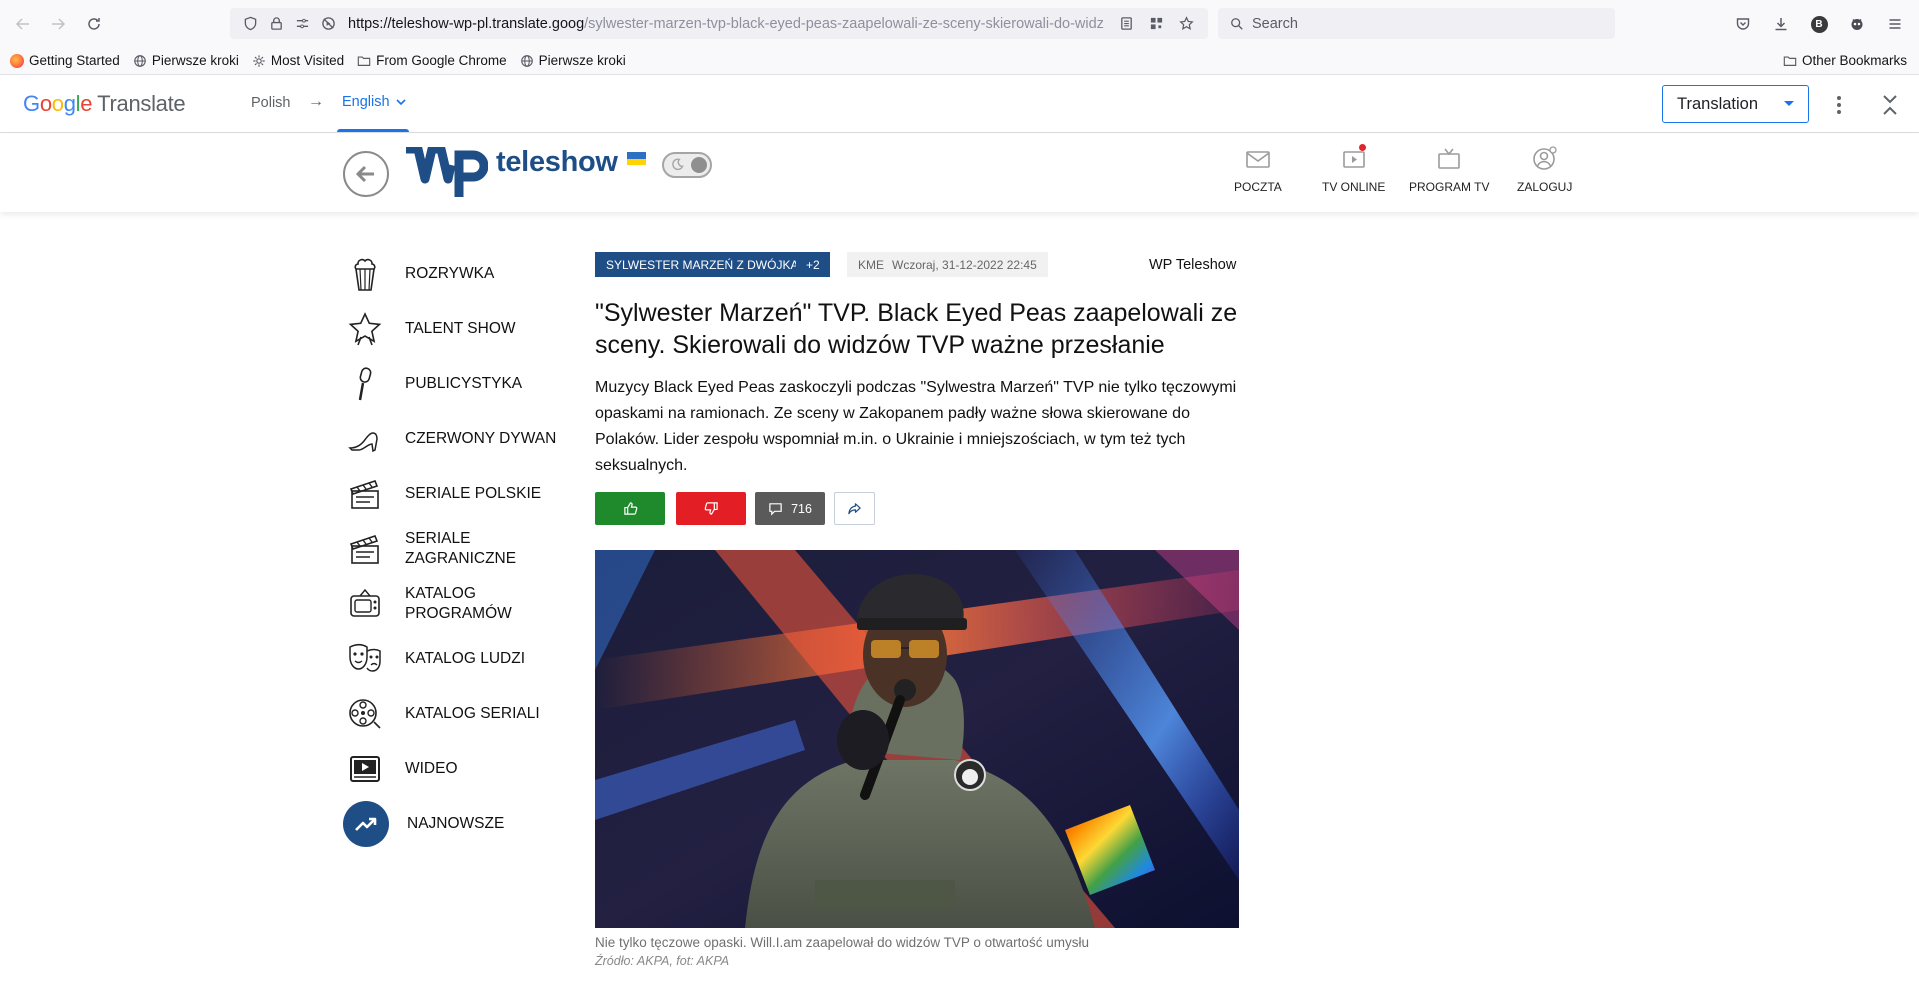 This screenshot has height=985, width=1919. What do you see at coordinates (1544, 158) in the screenshot?
I see `user-icon` at bounding box center [1544, 158].